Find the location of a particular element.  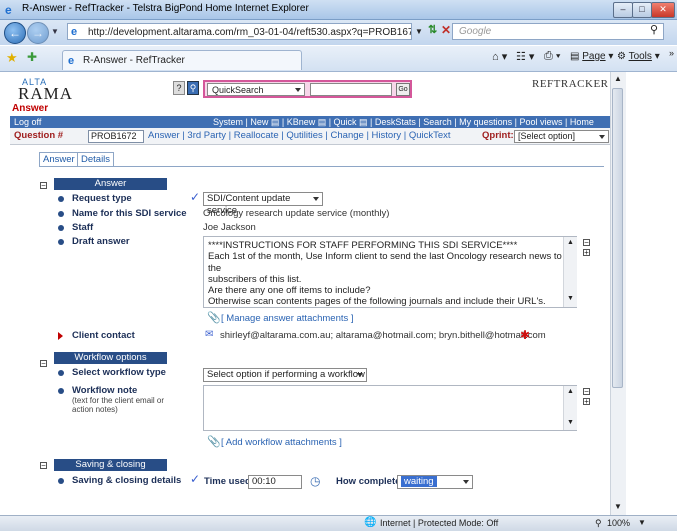

maximize-button: □ is located at coordinates (642, 10).